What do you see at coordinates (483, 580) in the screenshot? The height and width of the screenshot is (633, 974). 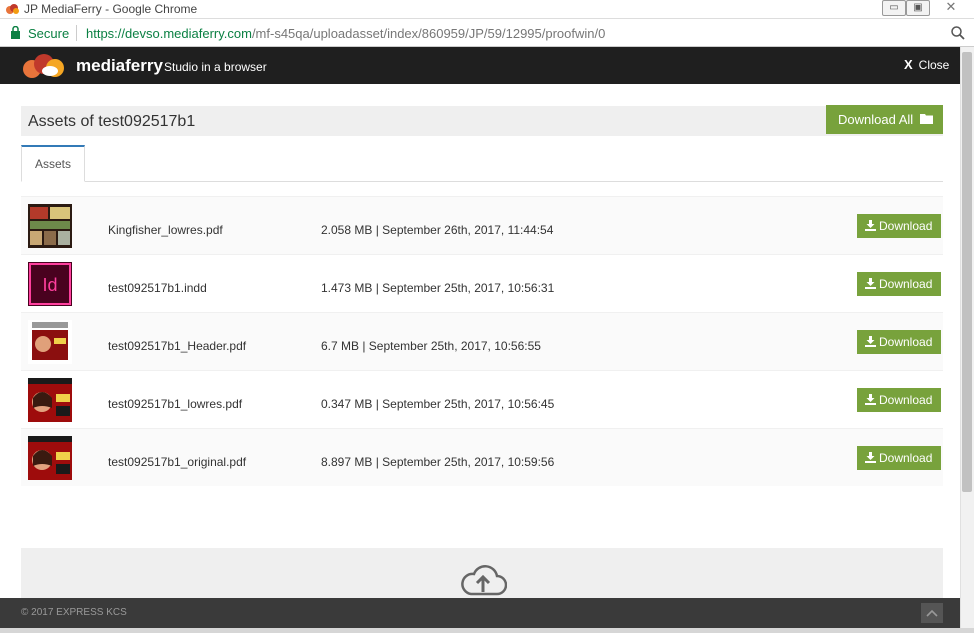 I see `cloud-upload-icon` at bounding box center [483, 580].